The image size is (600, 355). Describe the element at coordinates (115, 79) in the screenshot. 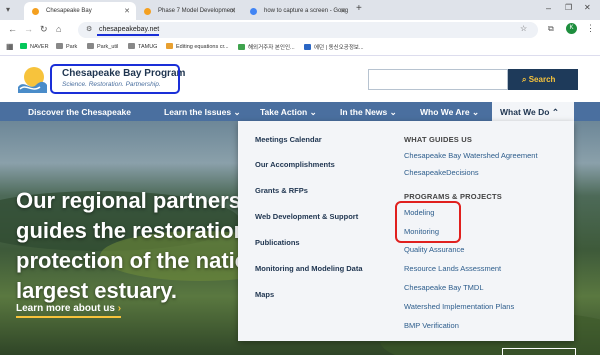

I see `logo-highlight-annotation` at that location.